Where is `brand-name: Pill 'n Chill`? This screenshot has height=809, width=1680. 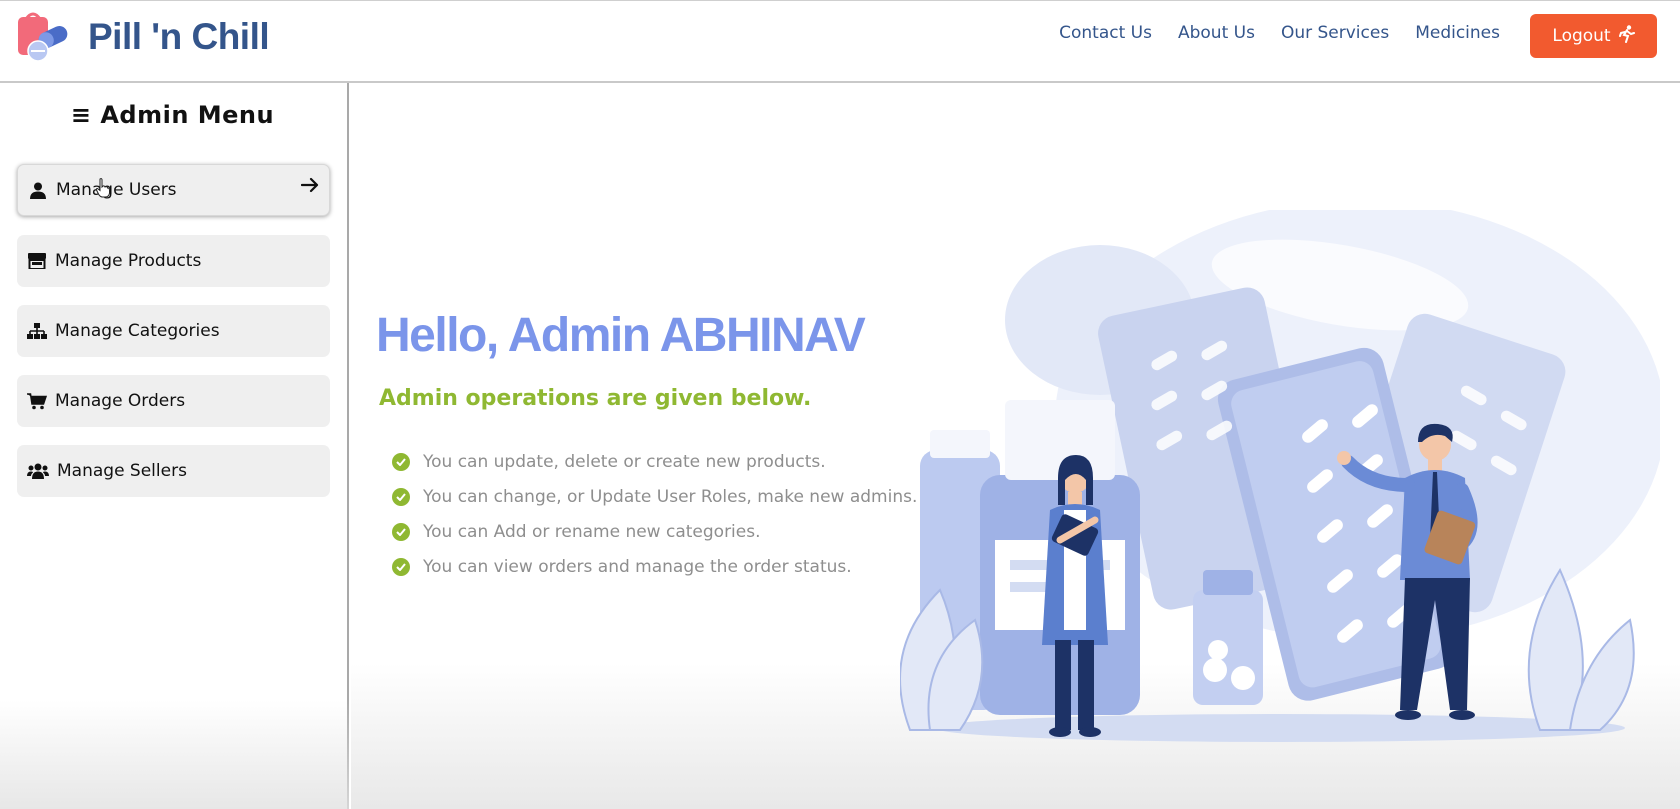 brand-name: Pill 'n Chill is located at coordinates (179, 36).